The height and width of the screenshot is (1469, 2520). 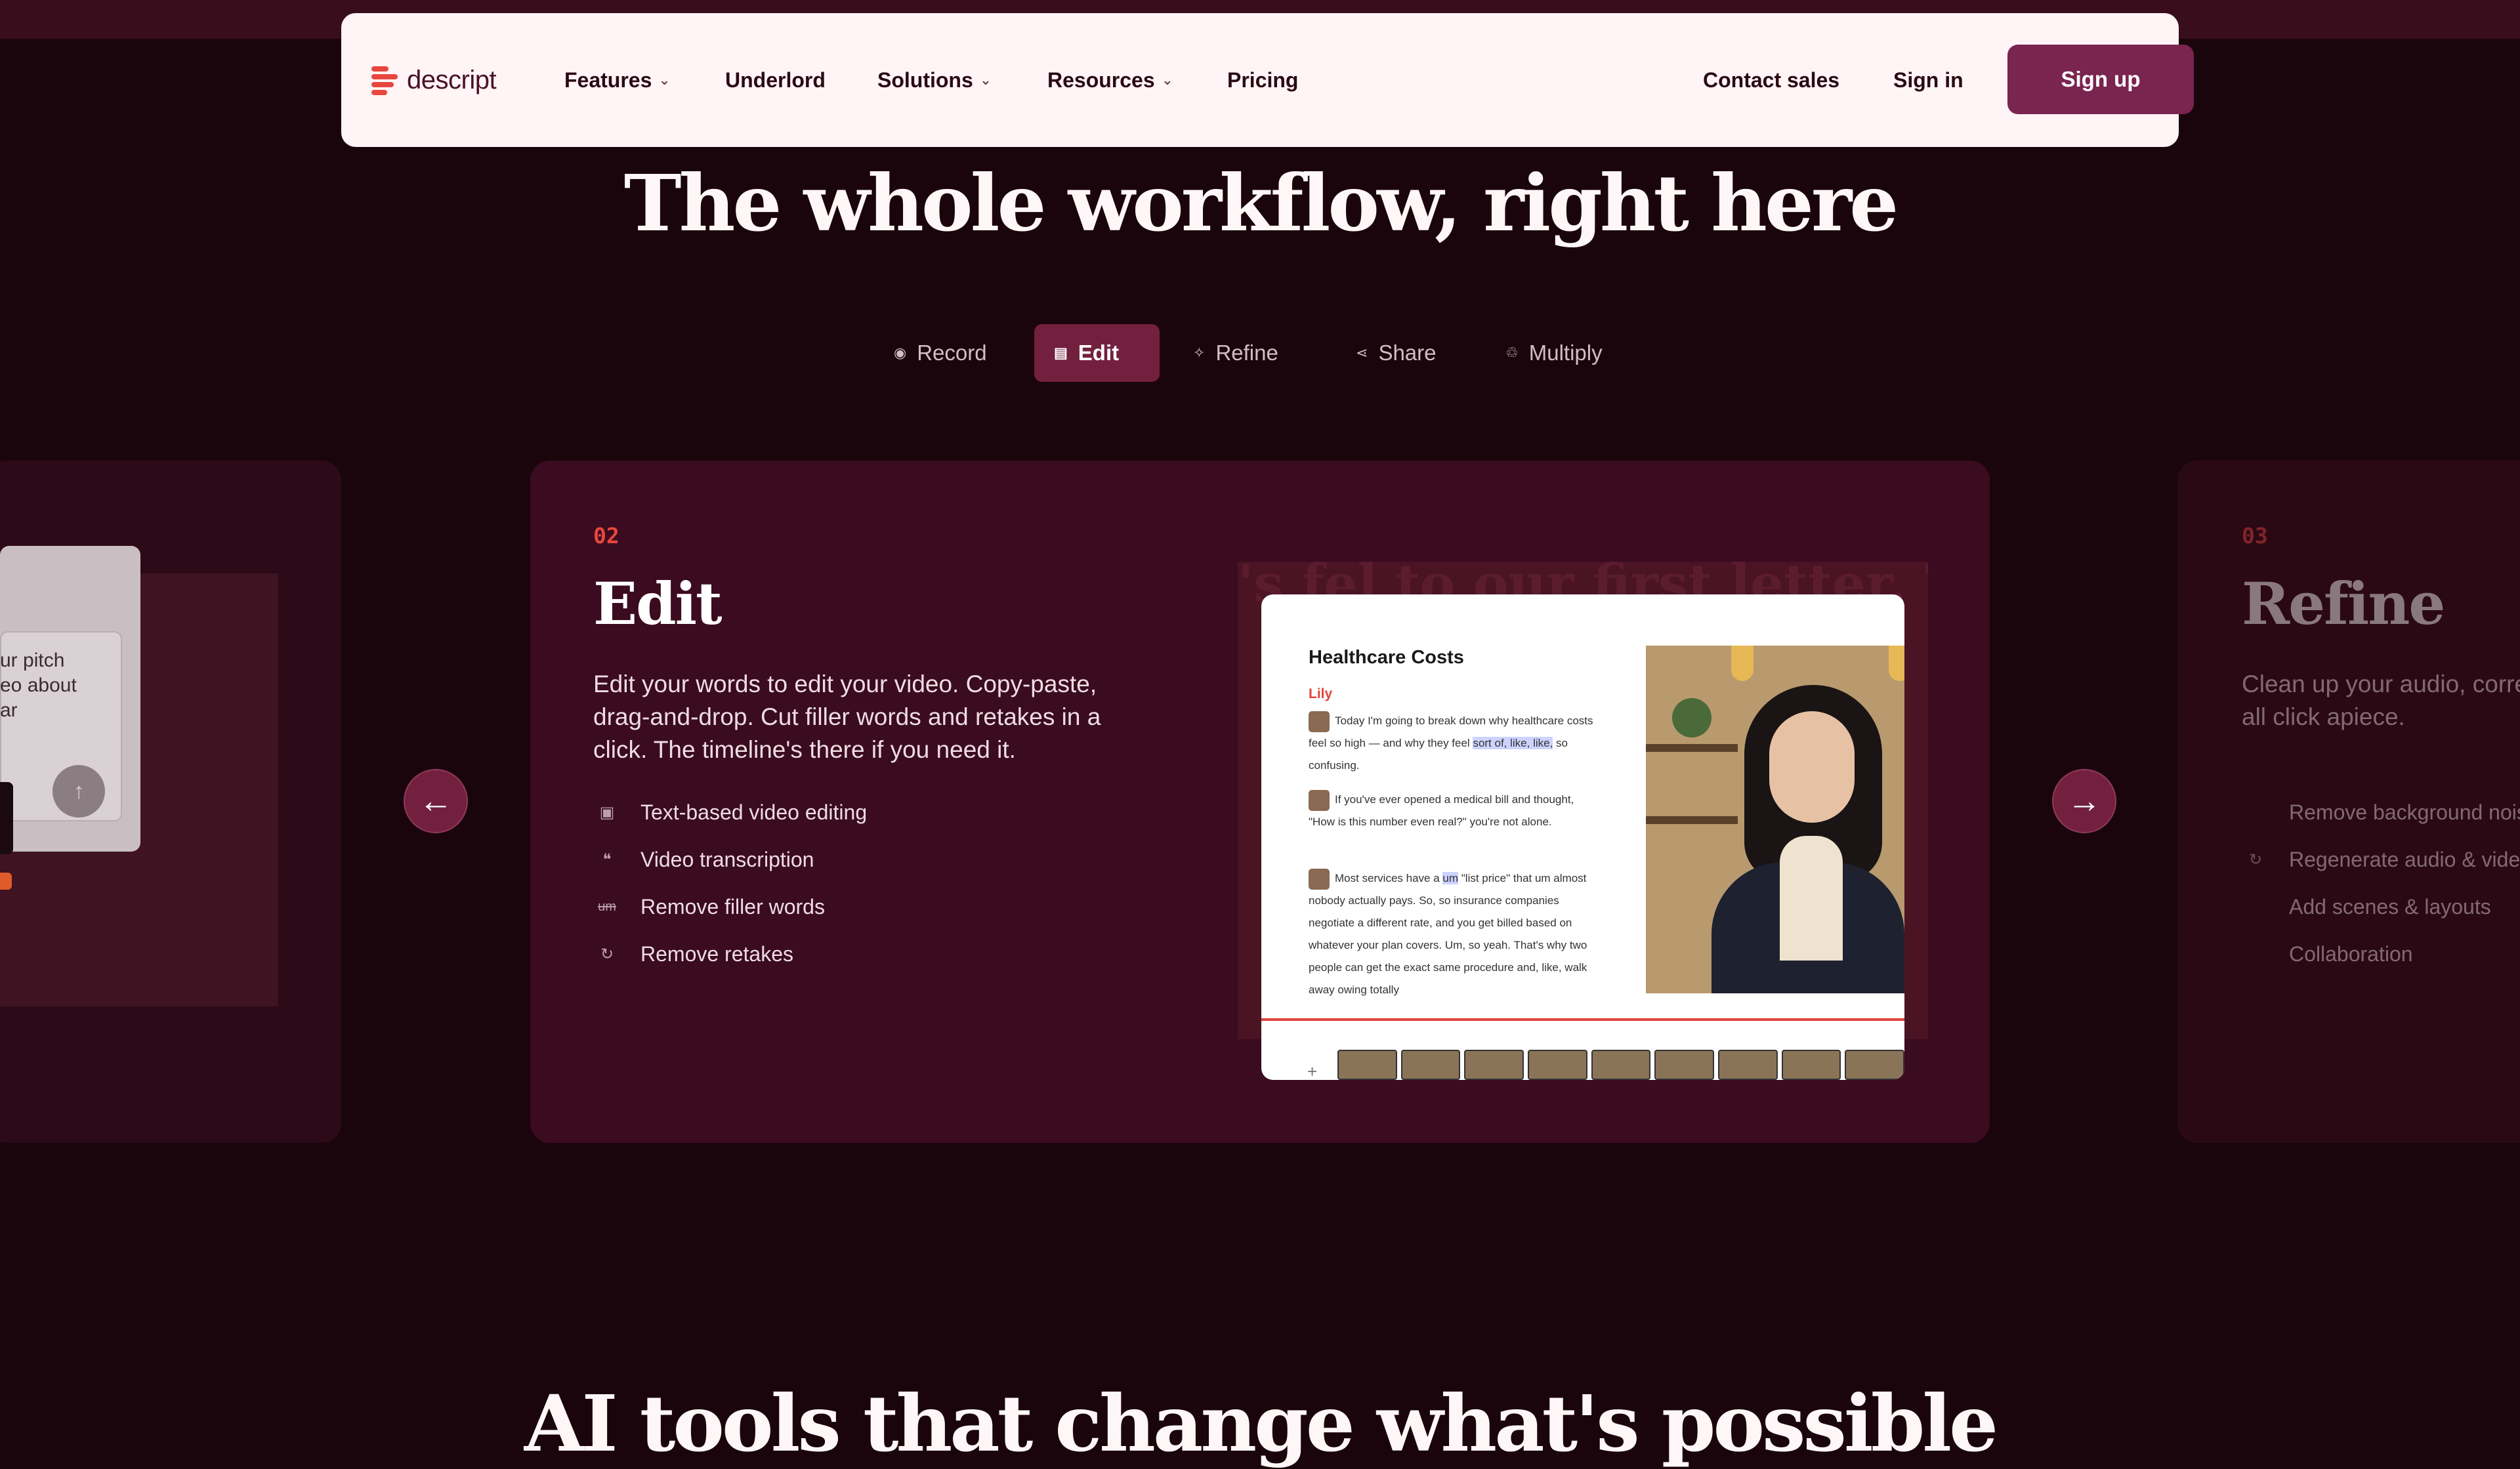 I want to click on feature-label: Video transcription, so click(x=727, y=859).